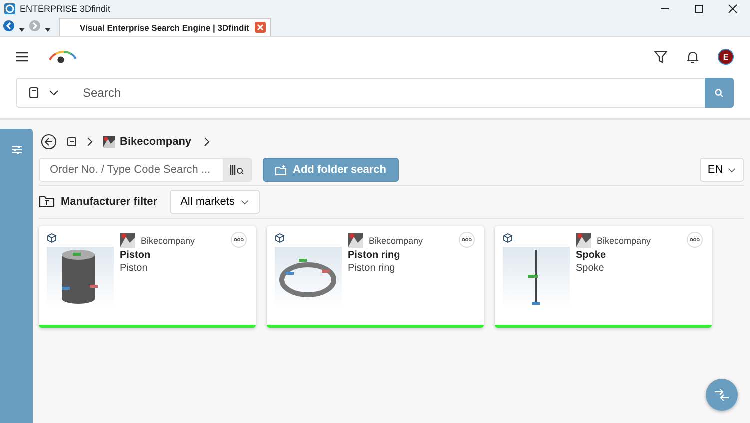 Image resolution: width=750 pixels, height=423 pixels. What do you see at coordinates (726, 57) in the screenshot?
I see `user-avatar: E` at bounding box center [726, 57].